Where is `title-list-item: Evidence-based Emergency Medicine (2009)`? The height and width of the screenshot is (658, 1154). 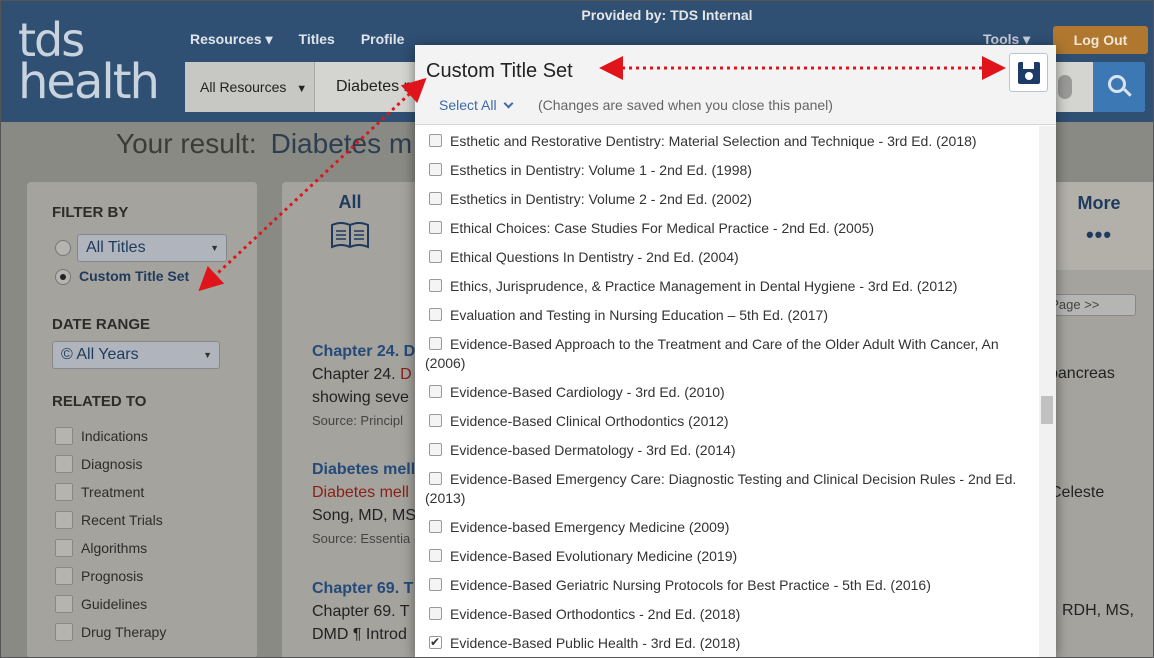 title-list-item: Evidence-based Emergency Medicine (2009) is located at coordinates (727, 527).